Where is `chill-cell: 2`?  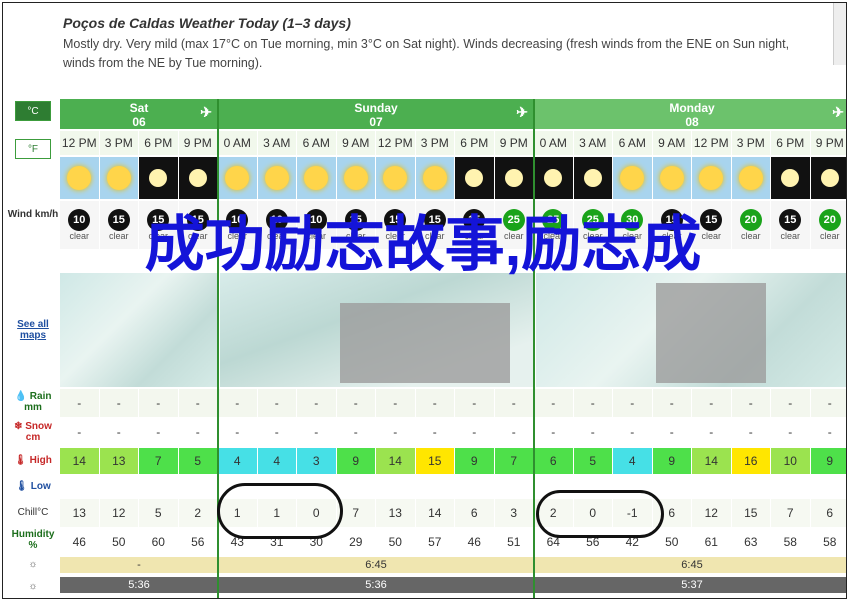 chill-cell: 2 is located at coordinates (198, 513).